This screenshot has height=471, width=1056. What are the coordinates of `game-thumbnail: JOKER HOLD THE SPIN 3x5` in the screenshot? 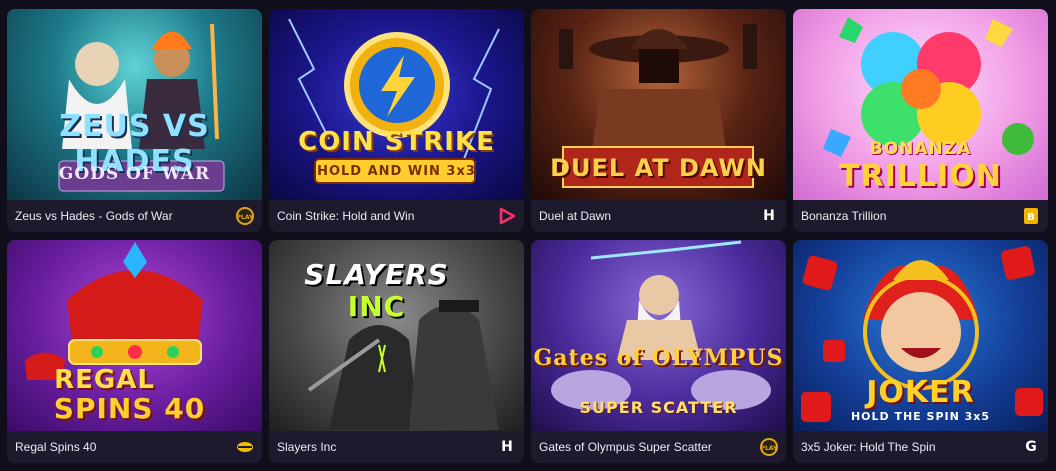 It's located at (920, 335).